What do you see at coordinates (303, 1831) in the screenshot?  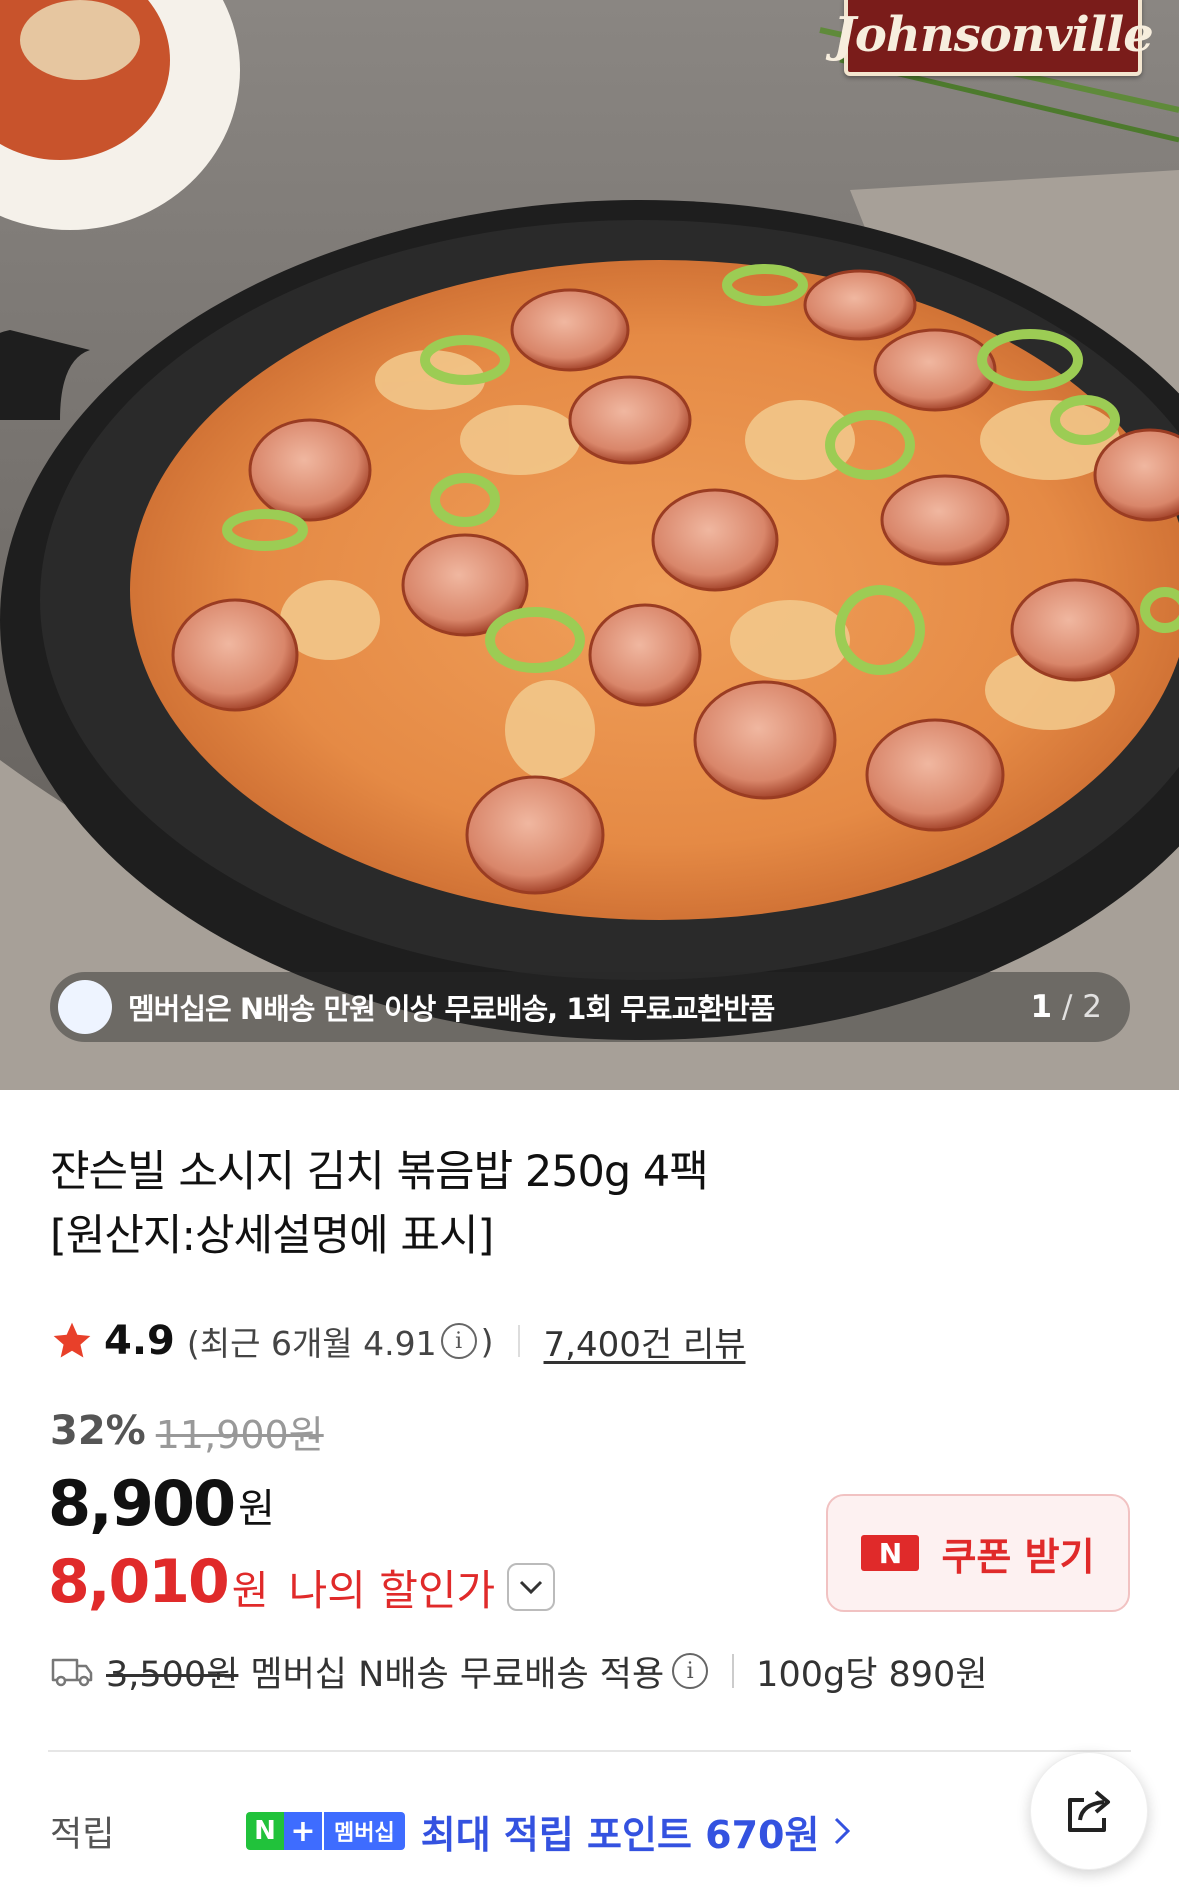 I see `badge-plus: +` at bounding box center [303, 1831].